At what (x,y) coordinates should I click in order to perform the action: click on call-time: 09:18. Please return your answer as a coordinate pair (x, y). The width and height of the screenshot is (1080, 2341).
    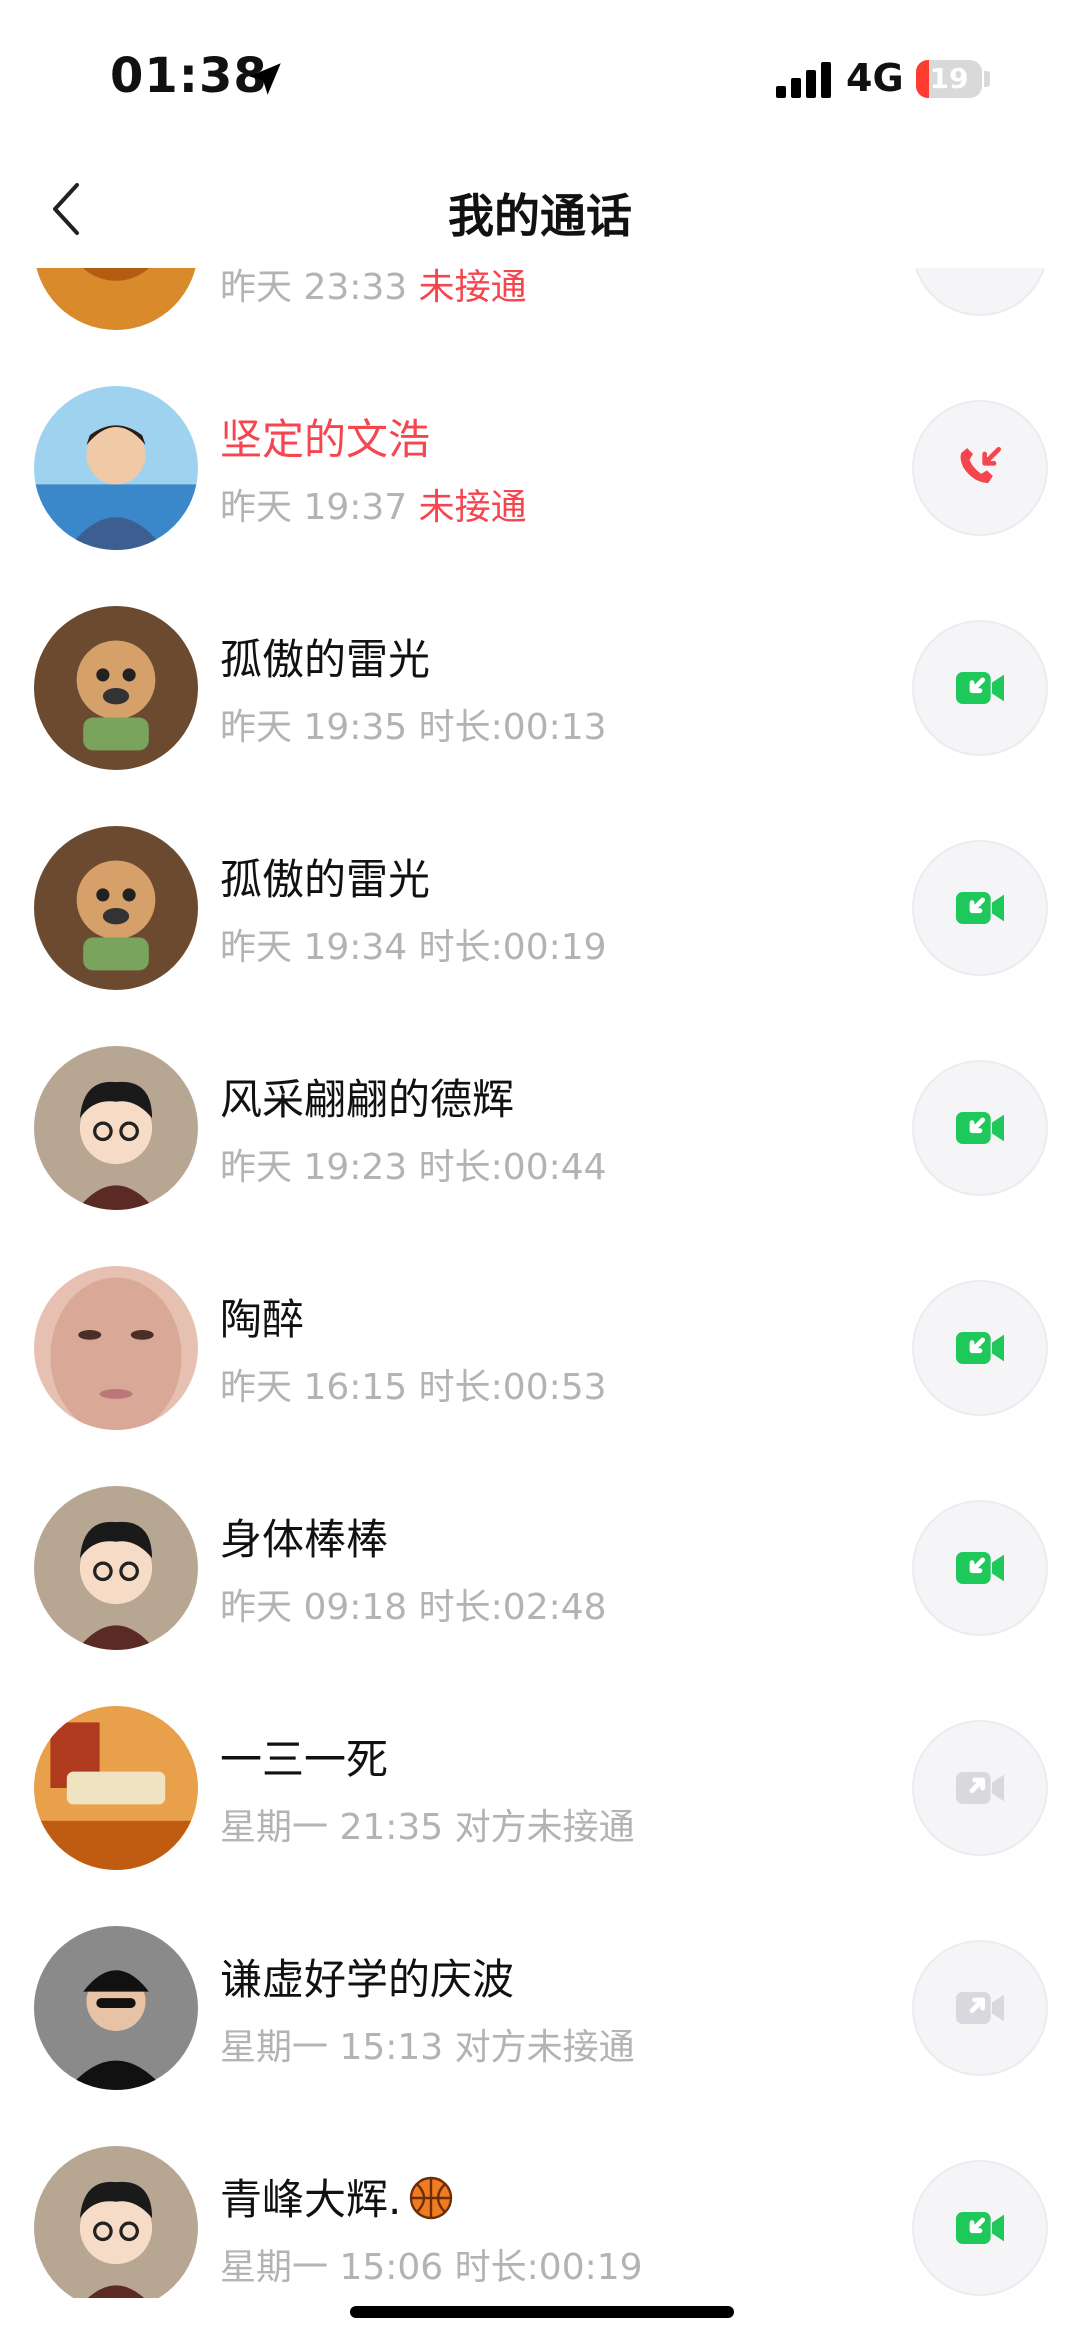
    Looking at the image, I should click on (355, 1607).